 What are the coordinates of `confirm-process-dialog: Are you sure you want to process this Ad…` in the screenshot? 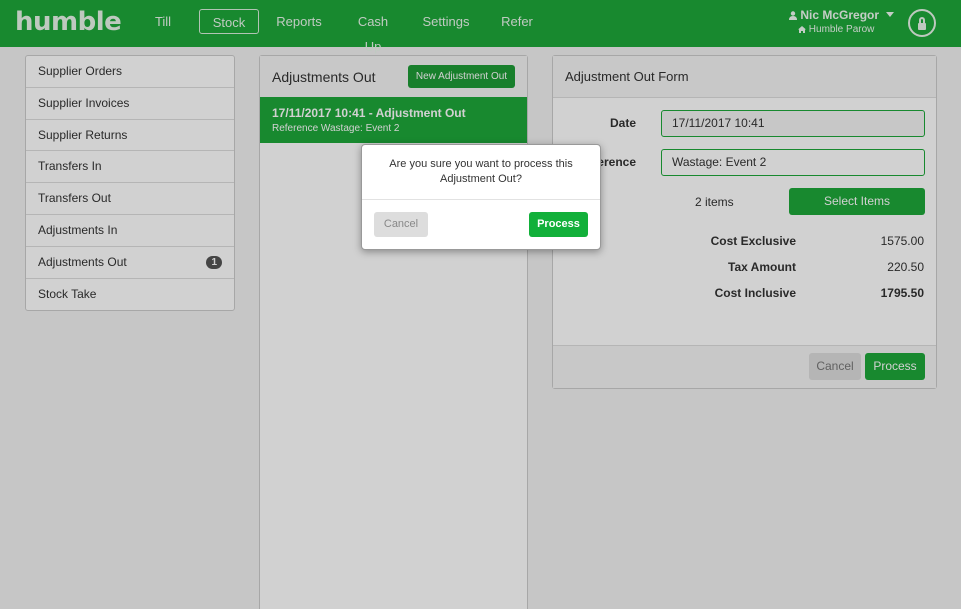 It's located at (481, 197).